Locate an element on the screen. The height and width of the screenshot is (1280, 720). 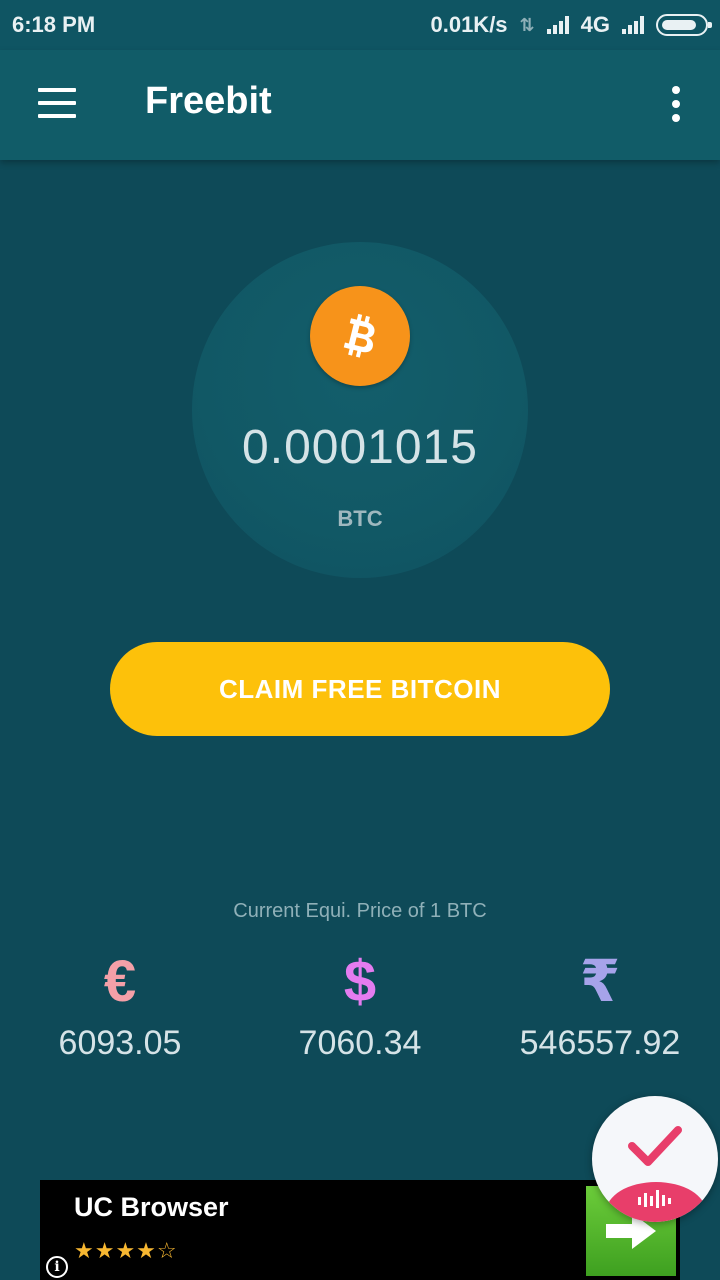
claim-free-bitcoin-button: CLAIM FREE BITCOIN is located at coordinates (360, 689).